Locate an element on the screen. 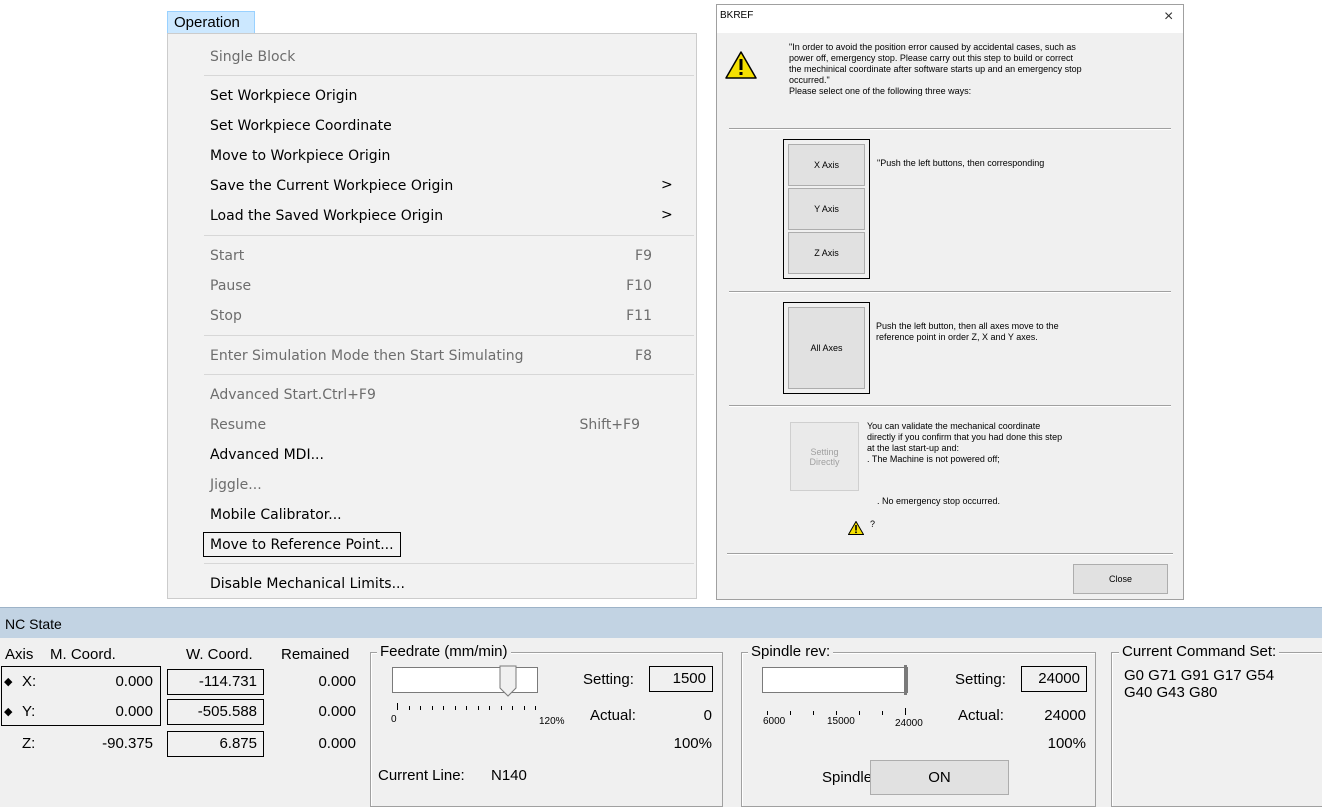 The width and height of the screenshot is (1322, 807). feedrate-actual-label: Actual: is located at coordinates (613, 715).